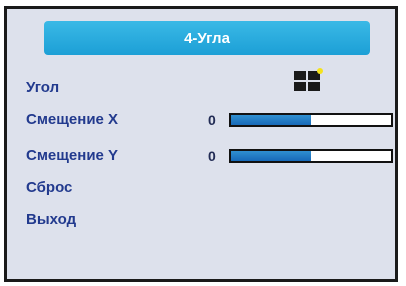 The height and width of the screenshot is (286, 406). I want to click on menu-title: 4-Угла, so click(207, 38).